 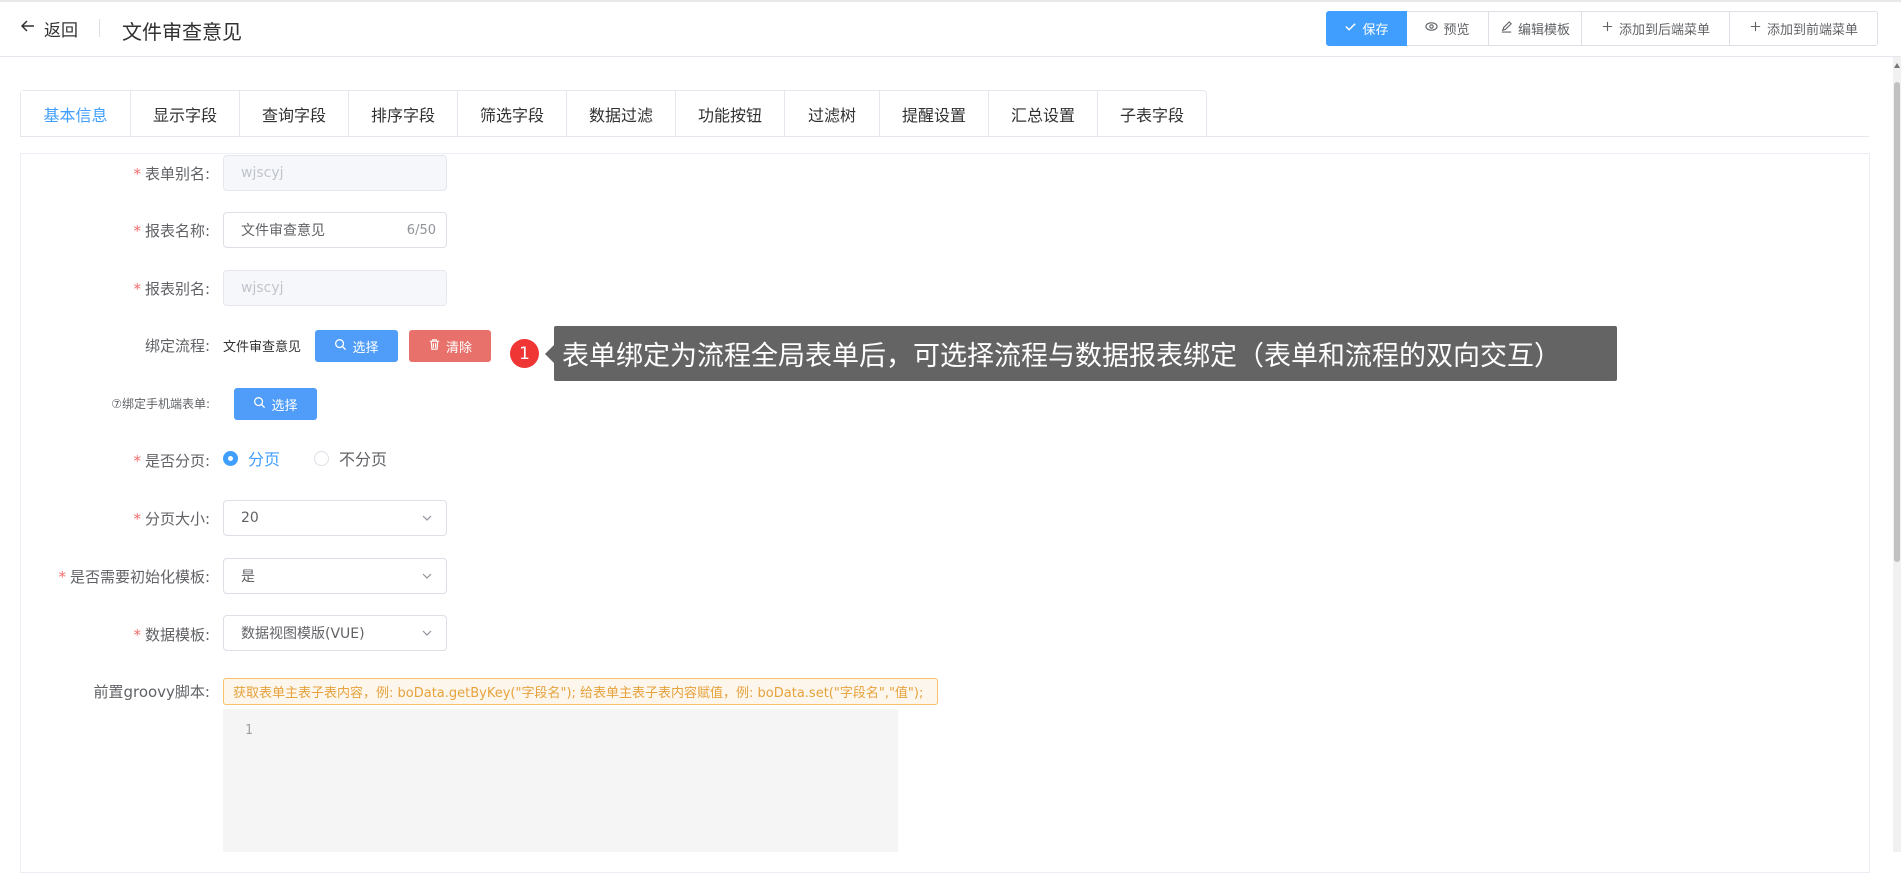 I want to click on tab-display-fields: 显示字段, so click(x=184, y=114).